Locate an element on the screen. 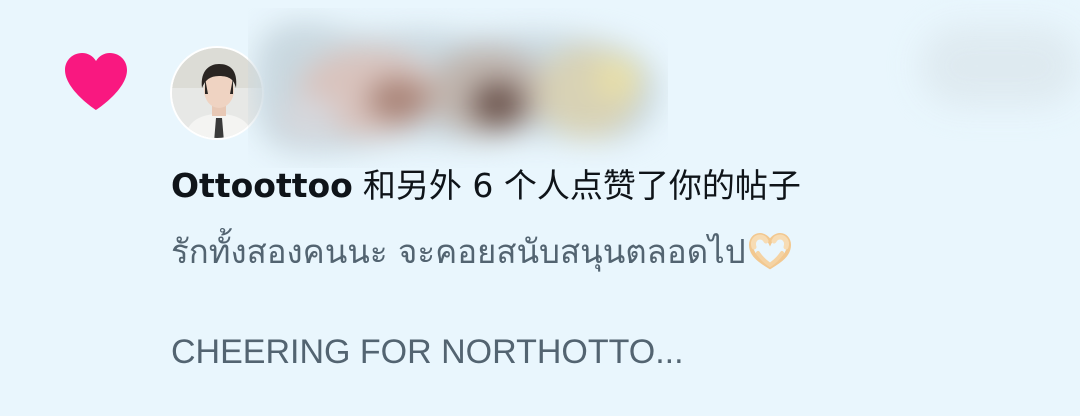 The image size is (1080, 416). heart-icon is located at coordinates (96, 81).